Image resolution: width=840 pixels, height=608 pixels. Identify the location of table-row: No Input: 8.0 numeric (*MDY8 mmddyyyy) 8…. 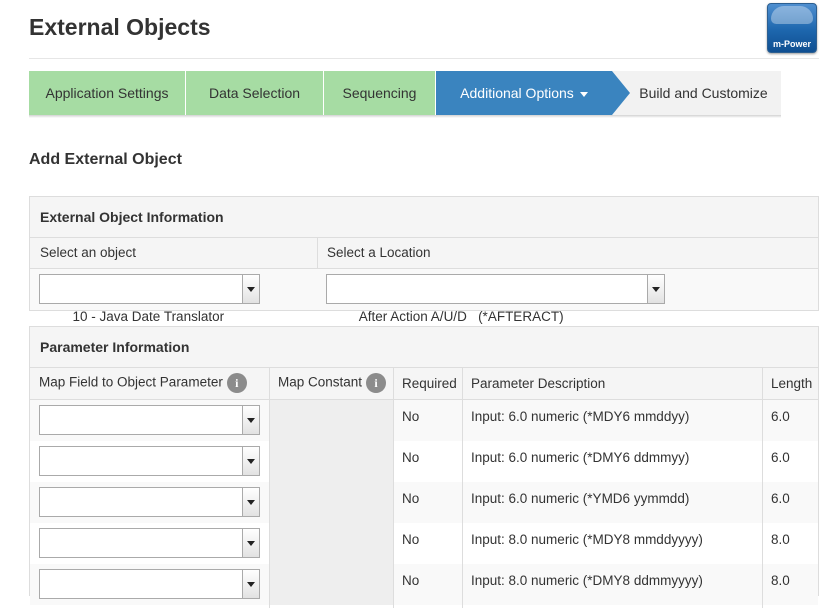
(424, 543).